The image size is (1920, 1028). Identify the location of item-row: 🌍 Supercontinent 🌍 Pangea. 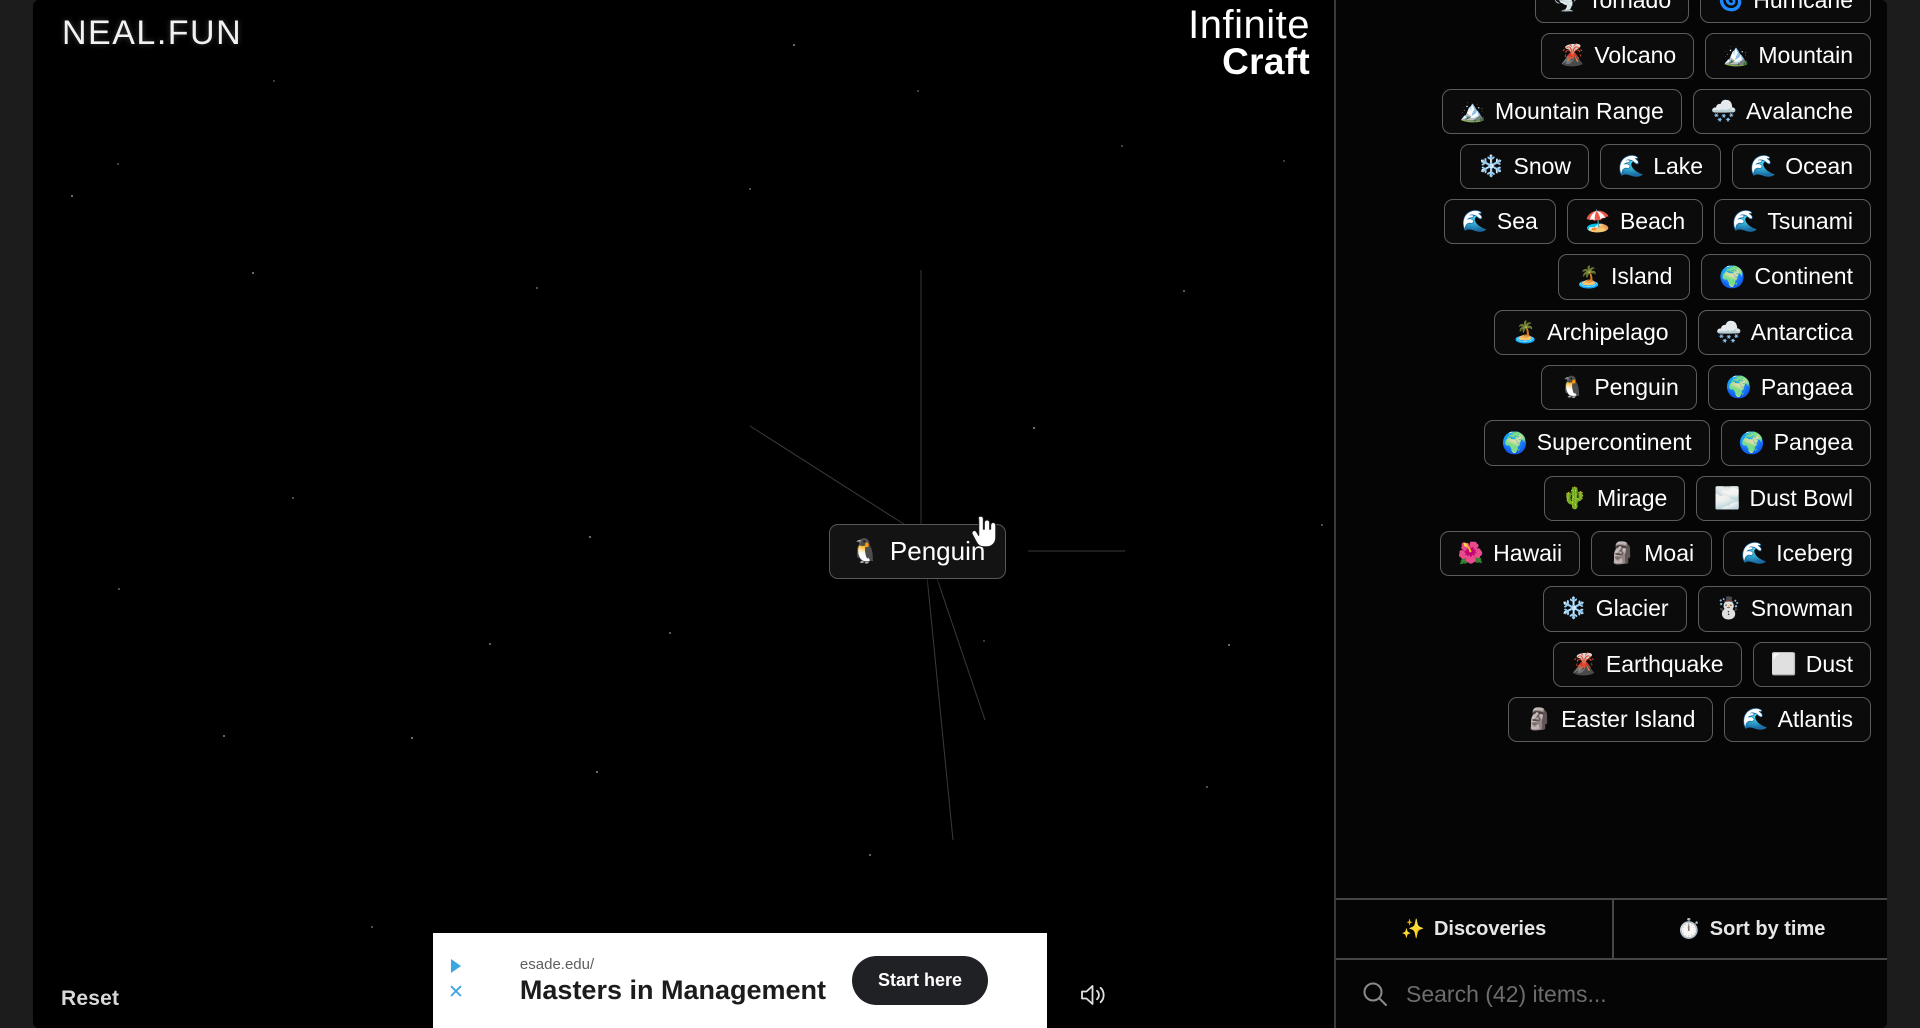
(1613, 443).